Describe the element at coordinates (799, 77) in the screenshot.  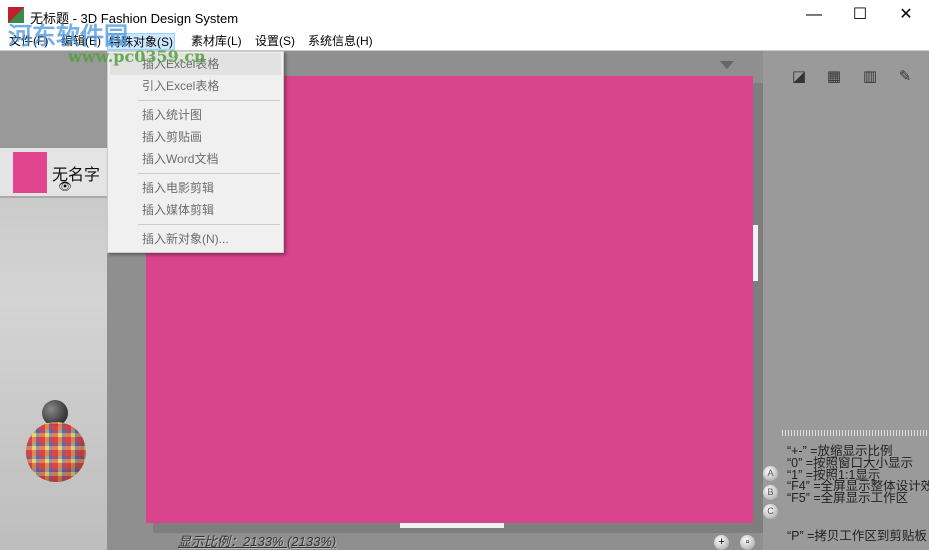
I see `diagonal-fill-icon: ◪` at that location.